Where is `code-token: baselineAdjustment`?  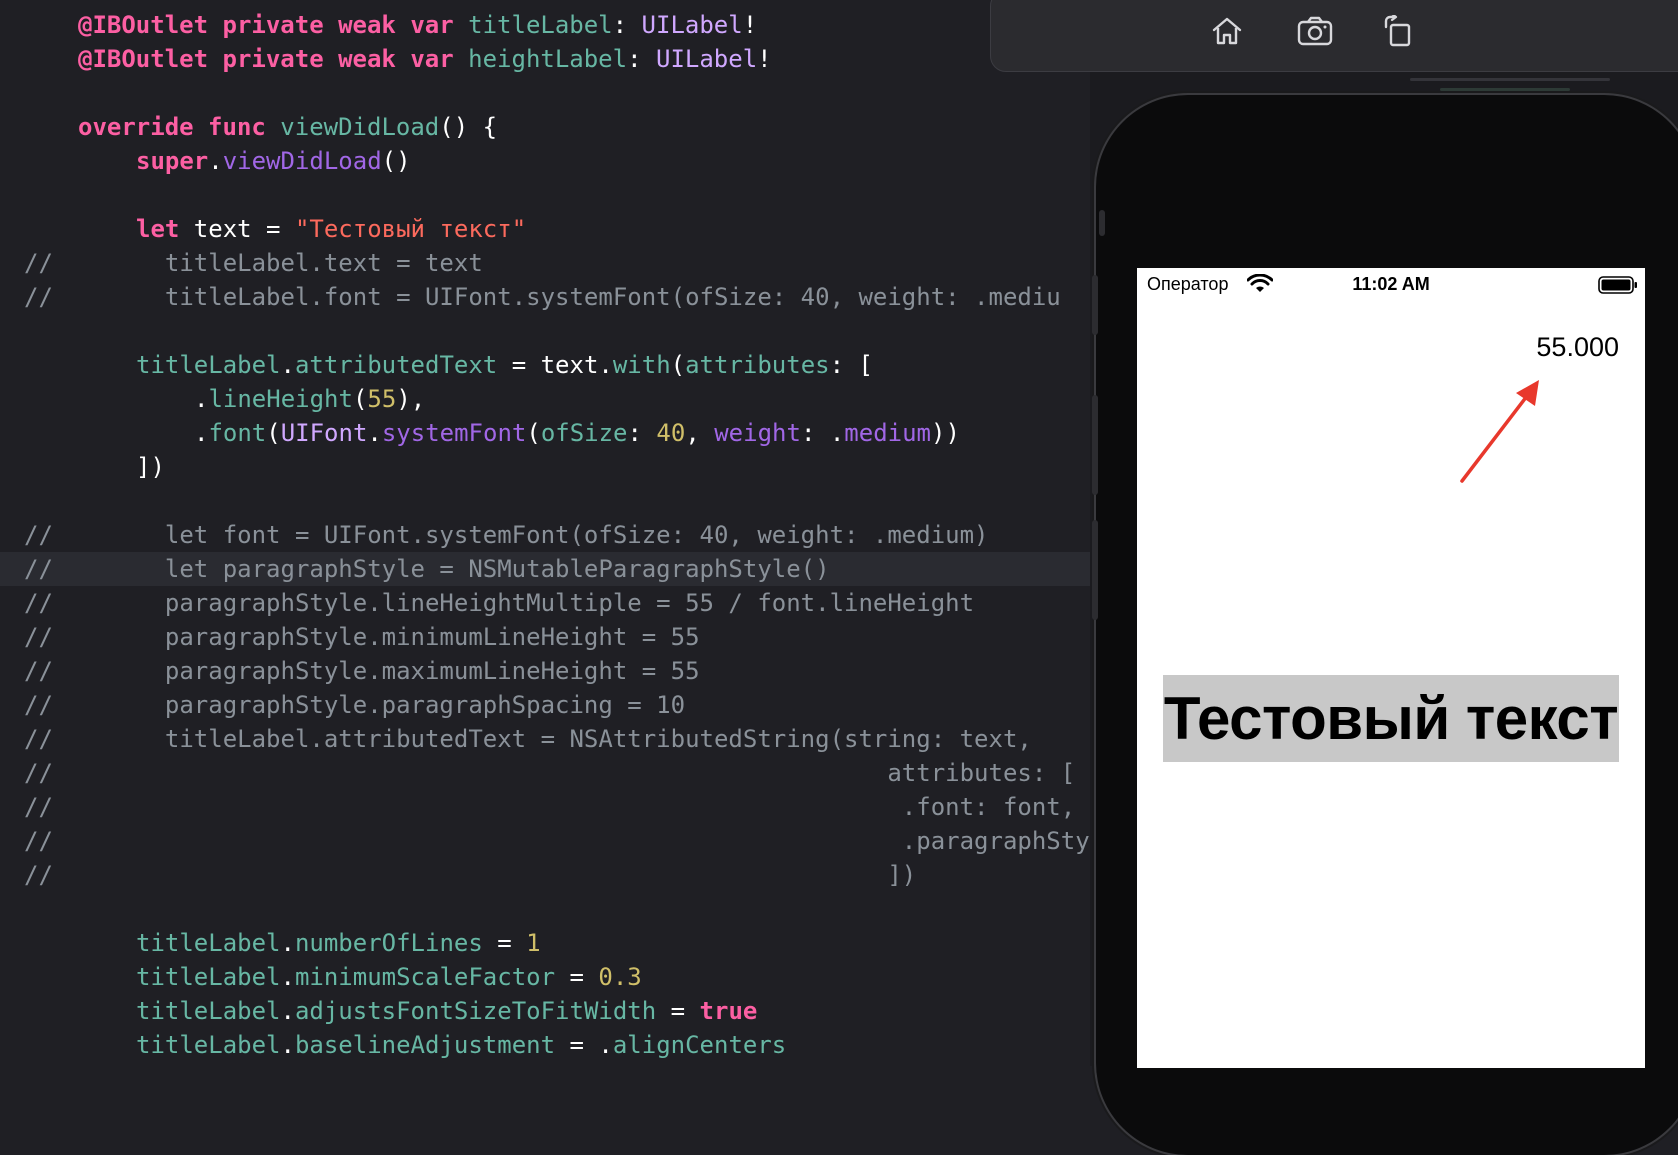 code-token: baselineAdjustment is located at coordinates (425, 1045).